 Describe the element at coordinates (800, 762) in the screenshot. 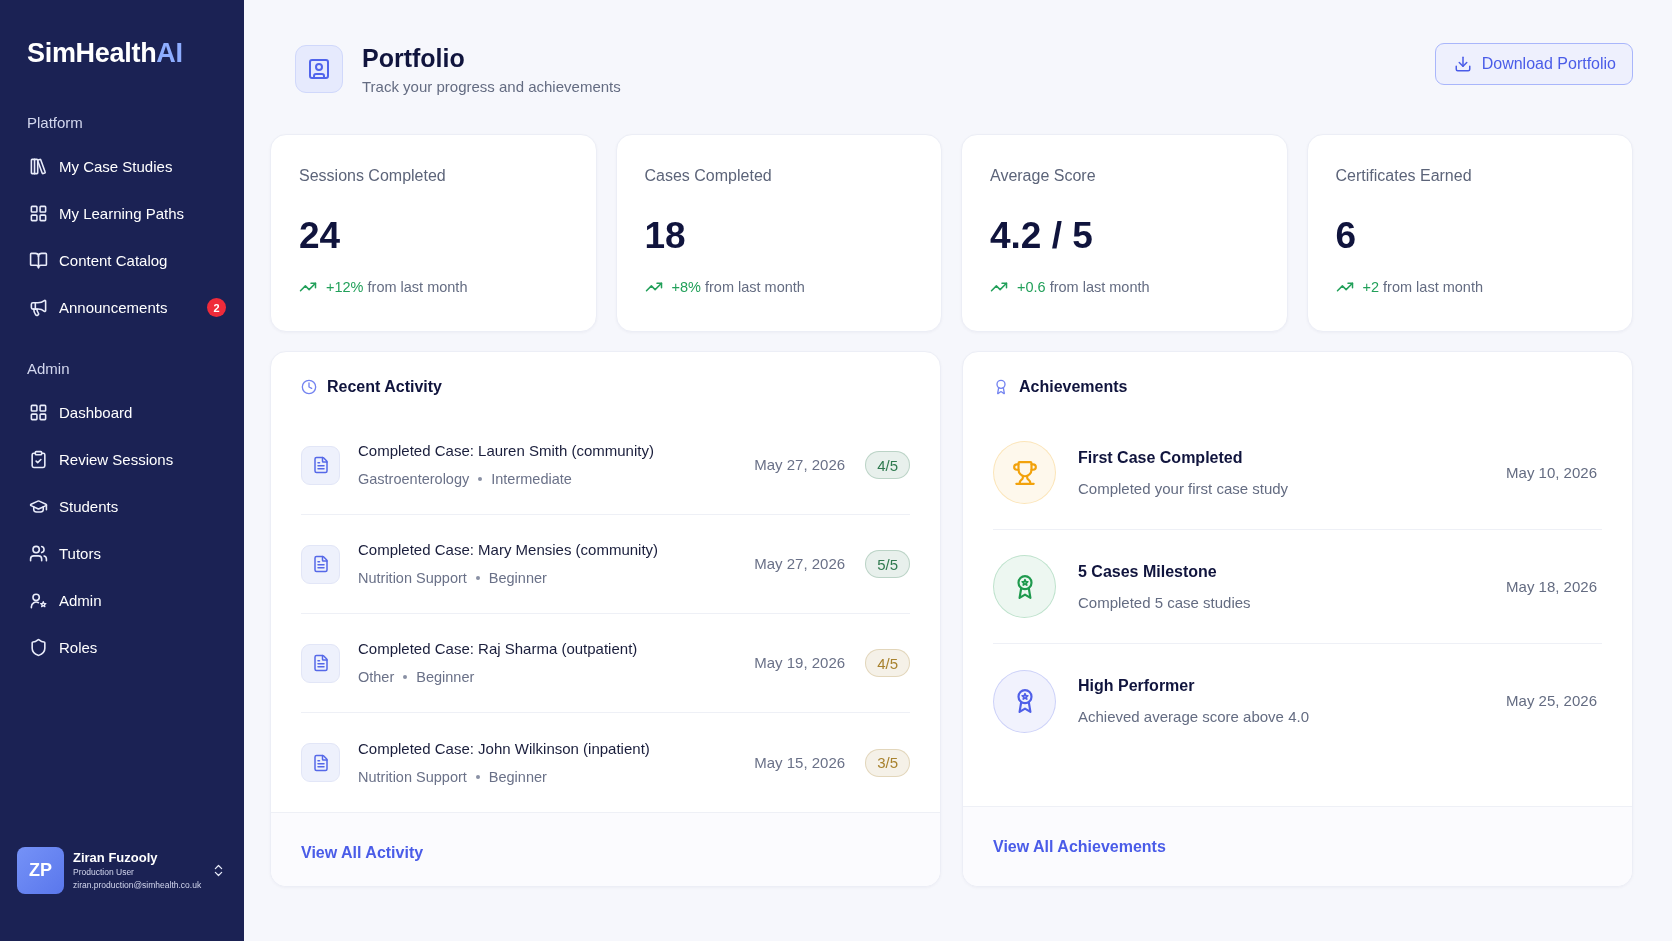

I see `activity-date: May 15, 2026` at that location.